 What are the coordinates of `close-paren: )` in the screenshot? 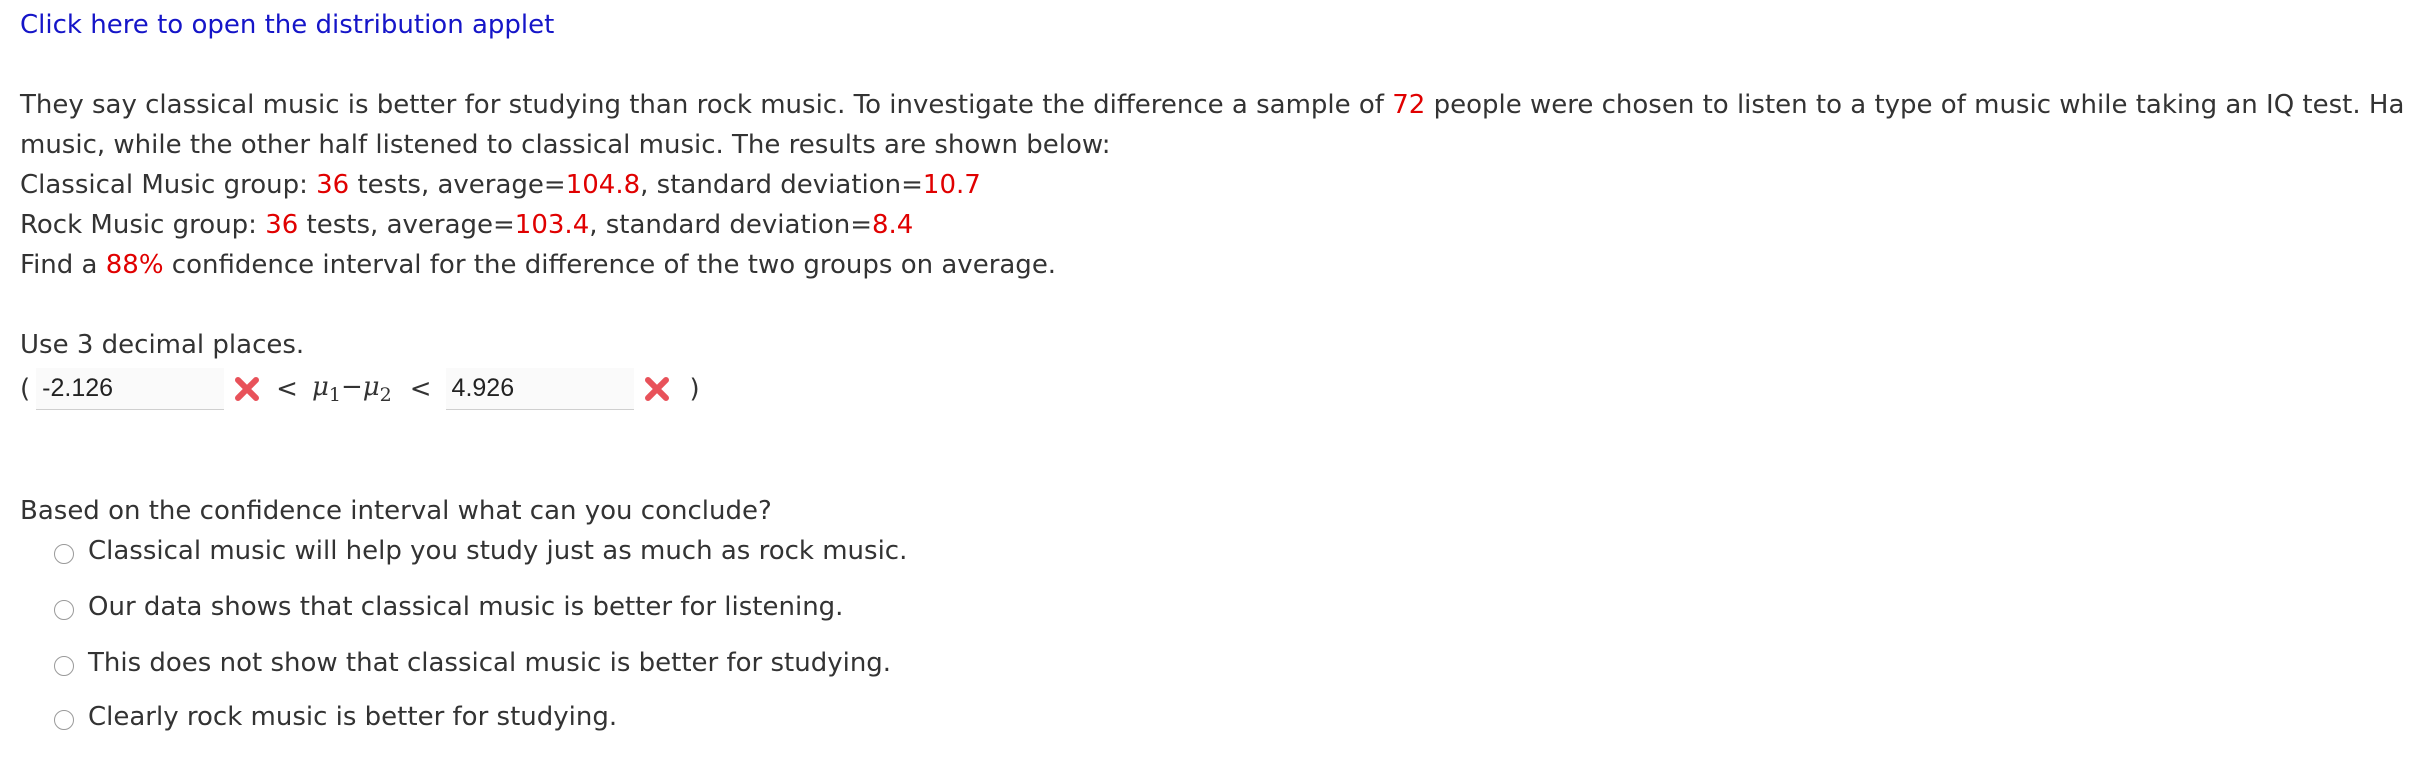 It's located at (694, 389).